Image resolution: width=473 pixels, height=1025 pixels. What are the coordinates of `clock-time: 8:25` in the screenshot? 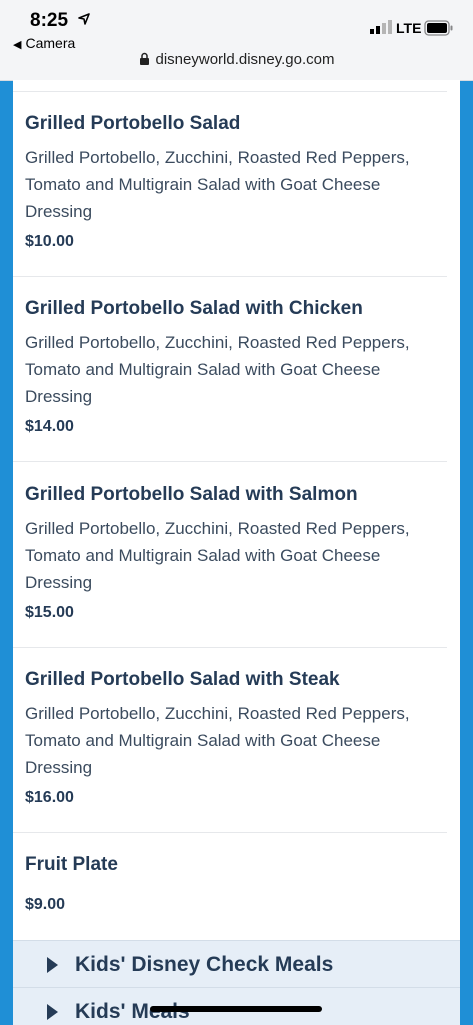 It's located at (49, 20).